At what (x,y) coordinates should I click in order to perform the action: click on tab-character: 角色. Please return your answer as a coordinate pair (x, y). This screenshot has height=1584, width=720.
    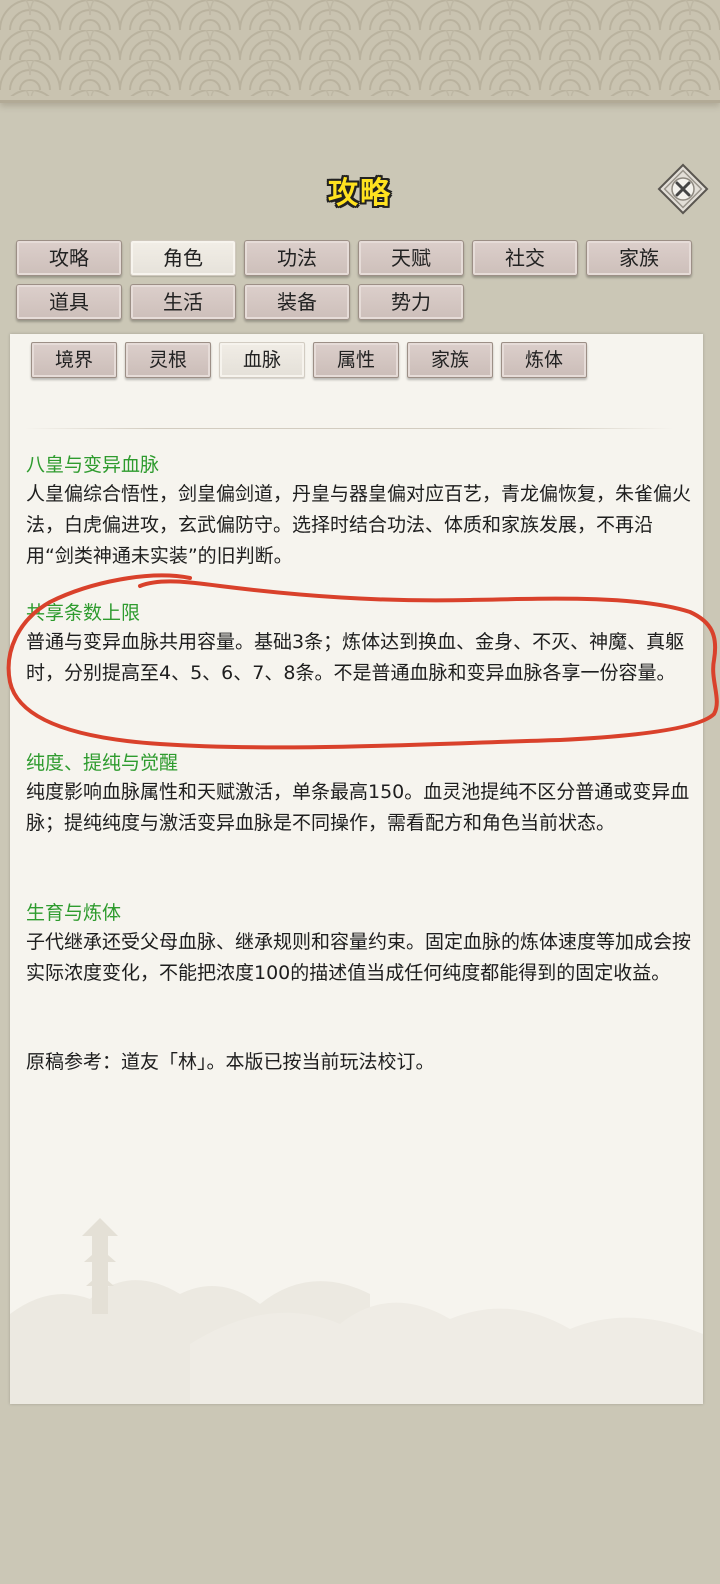
    Looking at the image, I should click on (183, 258).